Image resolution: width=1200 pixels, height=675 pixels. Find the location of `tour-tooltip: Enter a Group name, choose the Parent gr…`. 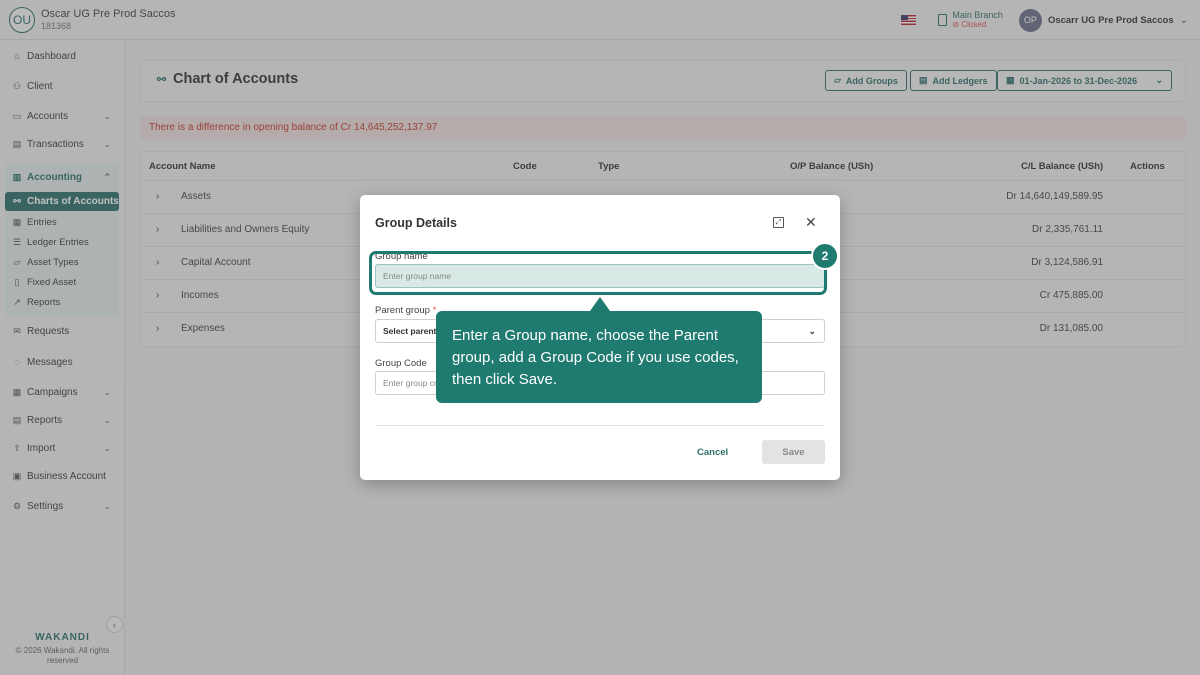

tour-tooltip: Enter a Group name, choose the Parent gr… is located at coordinates (599, 357).